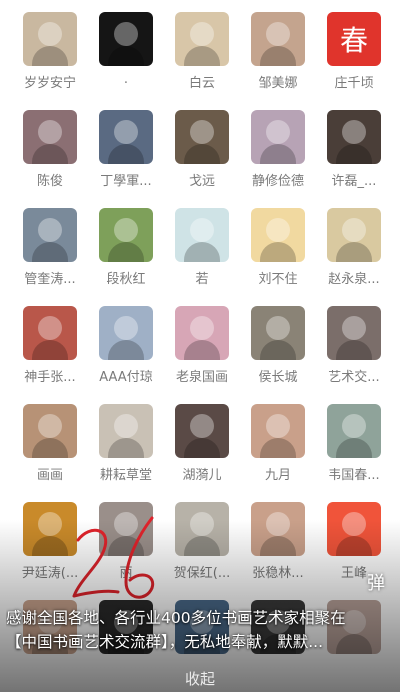  Describe the element at coordinates (49, 83) in the screenshot. I see `member-name: 岁岁安宁` at that location.